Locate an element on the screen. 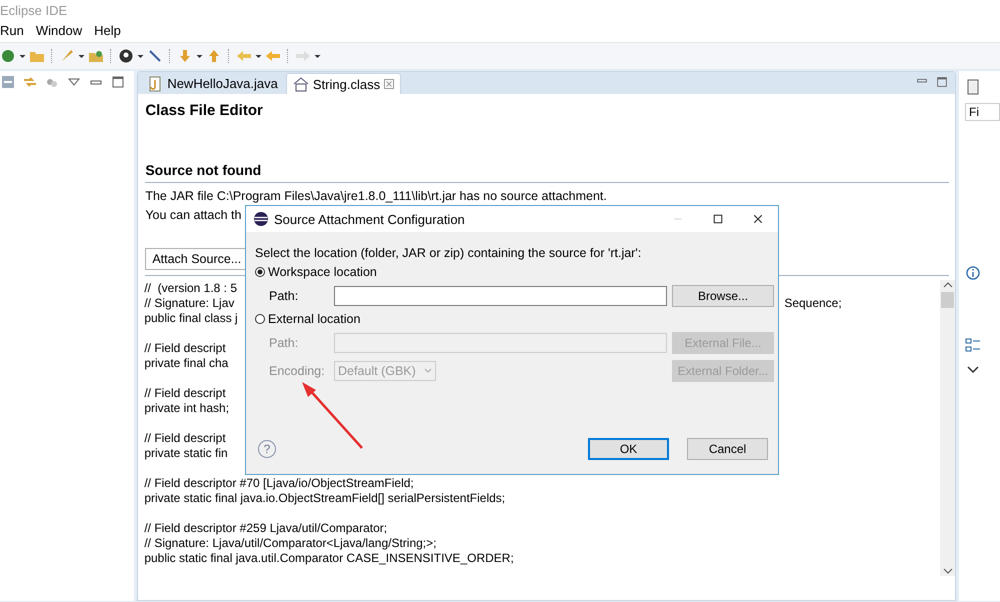  prompt-text: Select the location (folder, JAR or zip) containing the source for 'rt.jar': is located at coordinates (448, 253).